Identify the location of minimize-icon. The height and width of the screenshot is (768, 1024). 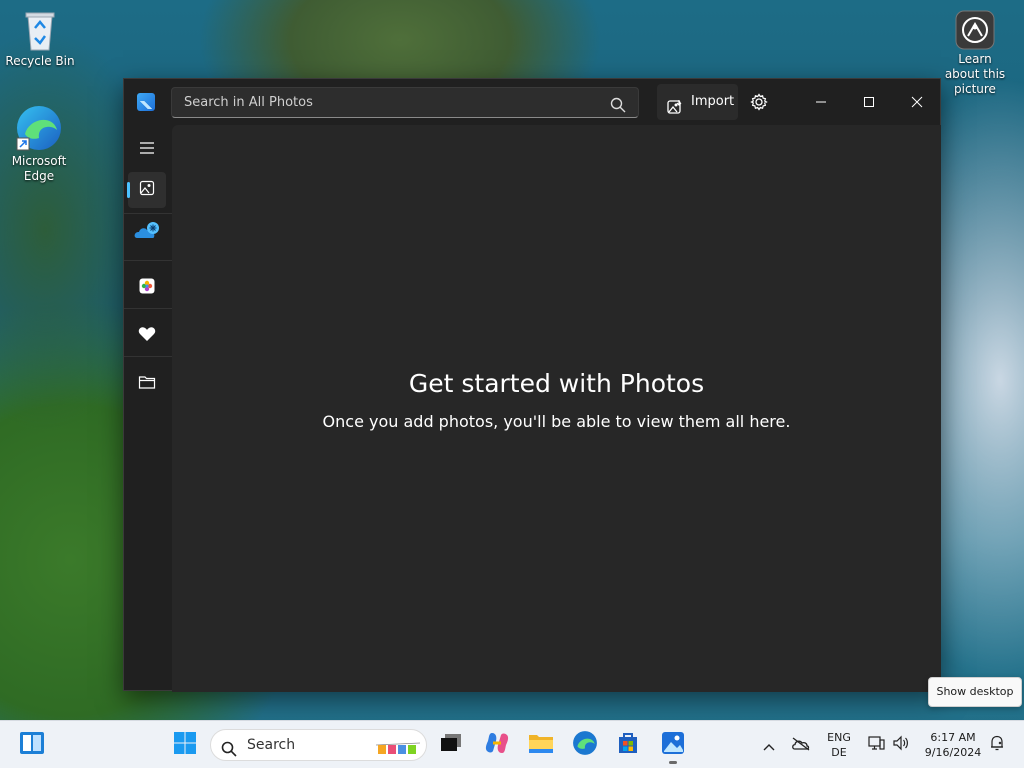
(821, 102).